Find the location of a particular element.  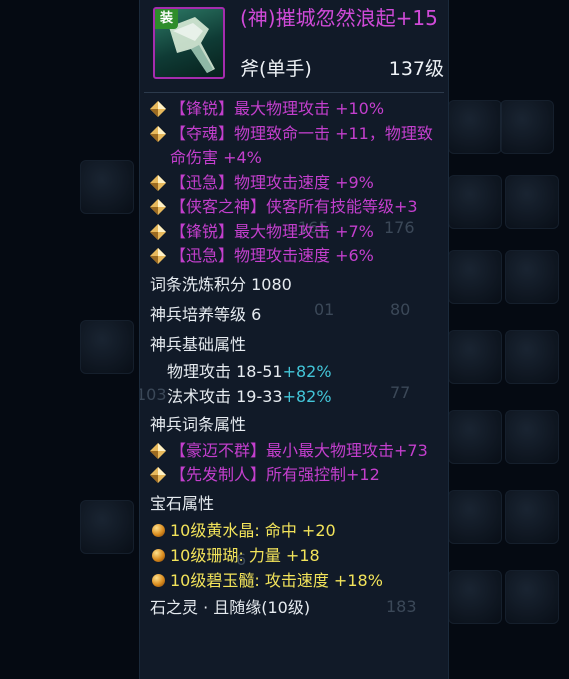

physical-attack-row: 物理攻击 18-51+82% is located at coordinates (294, 371).